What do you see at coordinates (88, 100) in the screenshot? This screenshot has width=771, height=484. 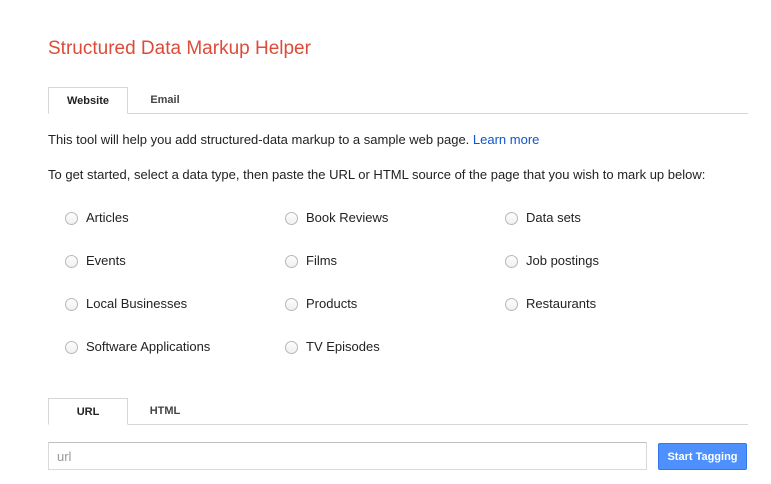 I see `tab-website: Website` at bounding box center [88, 100].